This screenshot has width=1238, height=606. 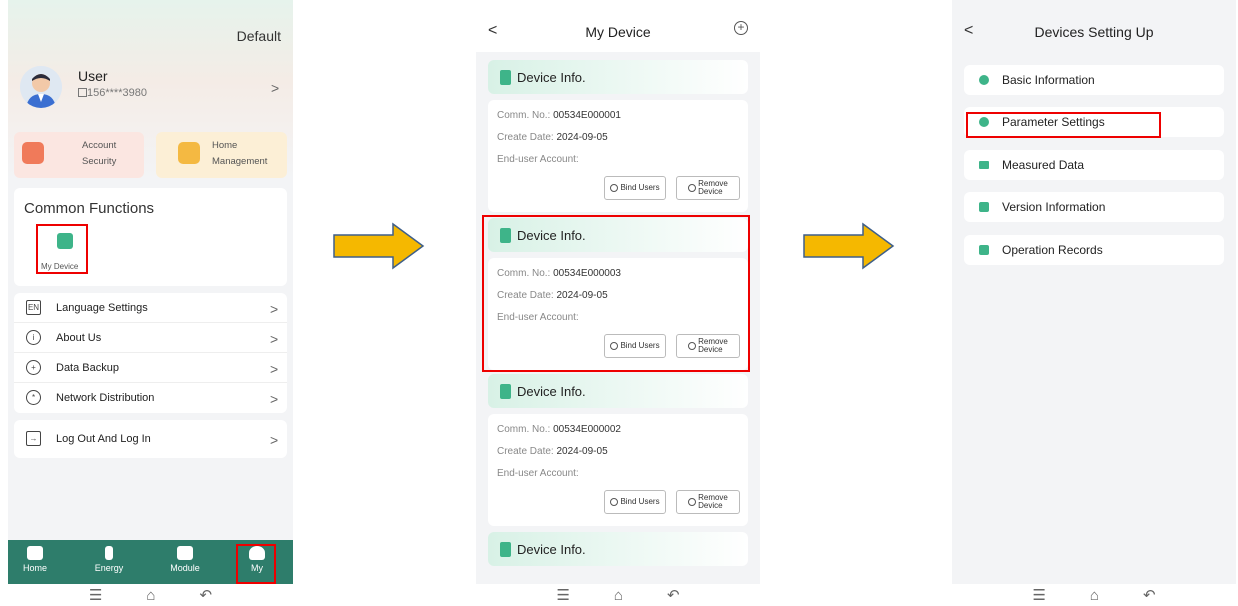 I want to click on menu-item-network: * Network Distribution >, so click(x=150, y=398).